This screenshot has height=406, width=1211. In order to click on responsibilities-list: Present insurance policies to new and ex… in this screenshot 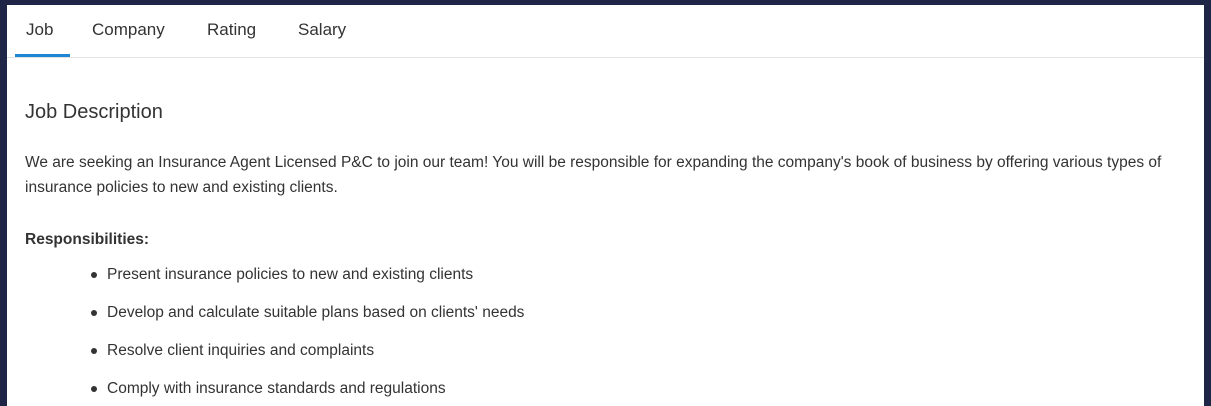, I will do `click(307, 335)`.